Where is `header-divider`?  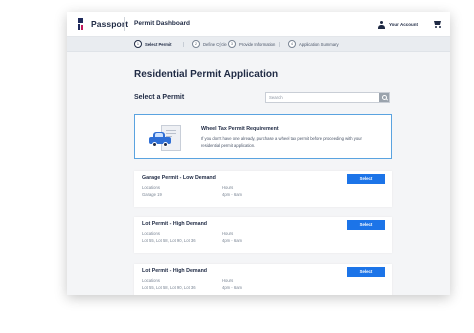 header-divider is located at coordinates (124, 24).